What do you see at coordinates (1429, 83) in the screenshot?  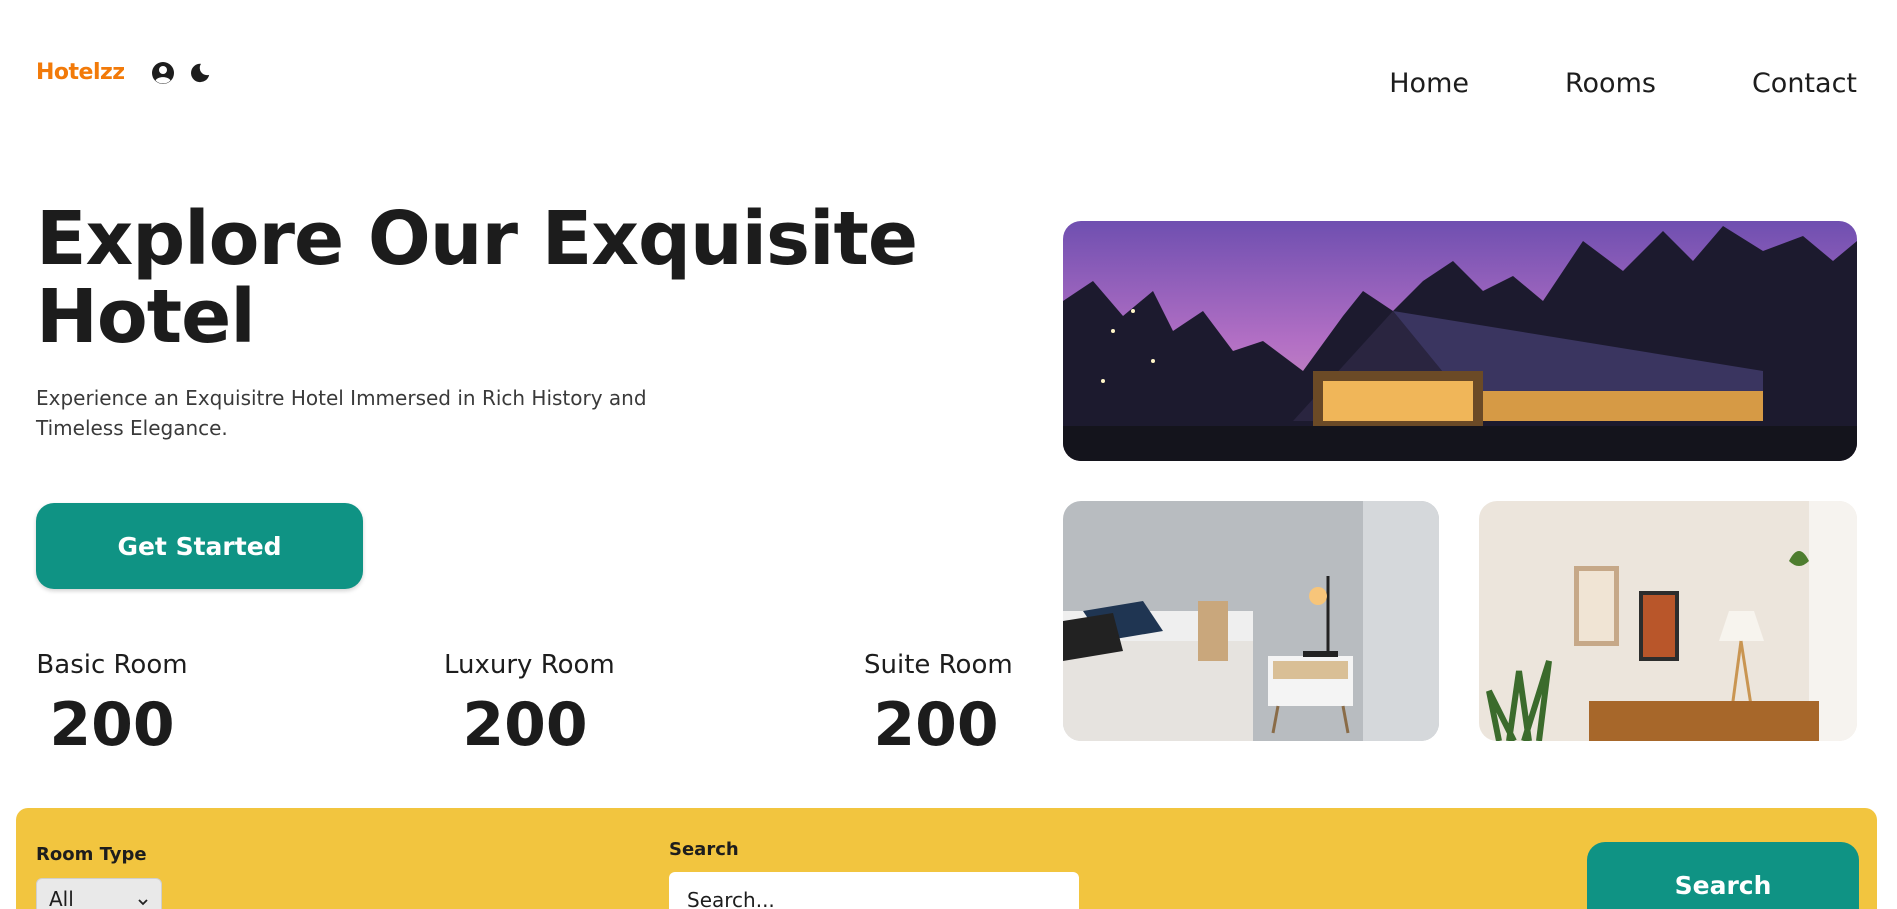 I see `nav-home: Home` at bounding box center [1429, 83].